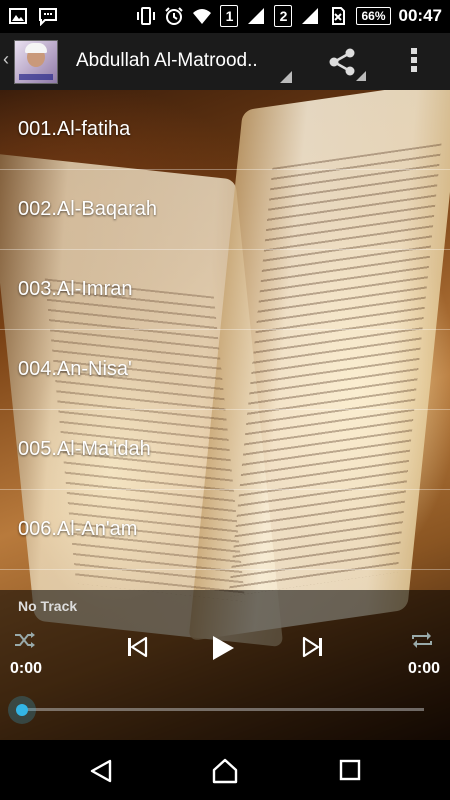  Describe the element at coordinates (229, 16) in the screenshot. I see `sim1-badge: 1` at that location.